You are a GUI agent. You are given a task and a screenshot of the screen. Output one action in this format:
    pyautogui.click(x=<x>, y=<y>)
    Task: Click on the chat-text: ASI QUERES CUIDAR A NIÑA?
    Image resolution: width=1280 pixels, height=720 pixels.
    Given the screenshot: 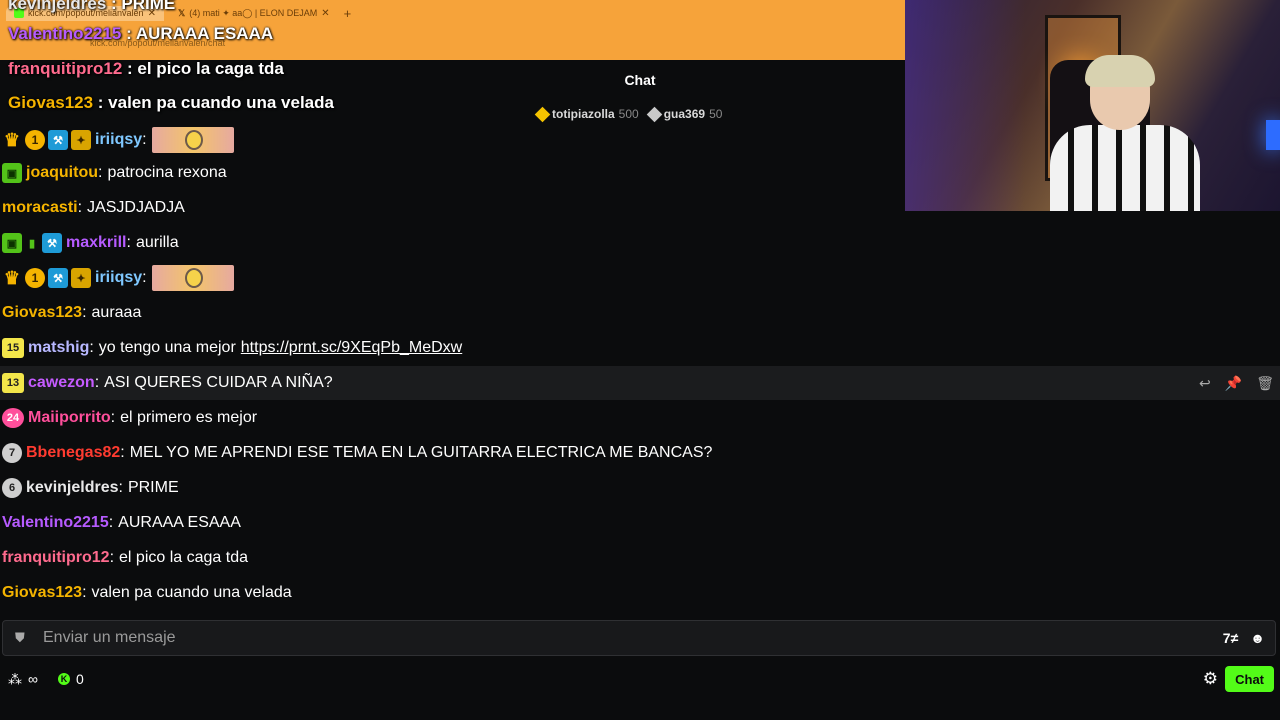 What is the action you would take?
    pyautogui.click(x=218, y=382)
    